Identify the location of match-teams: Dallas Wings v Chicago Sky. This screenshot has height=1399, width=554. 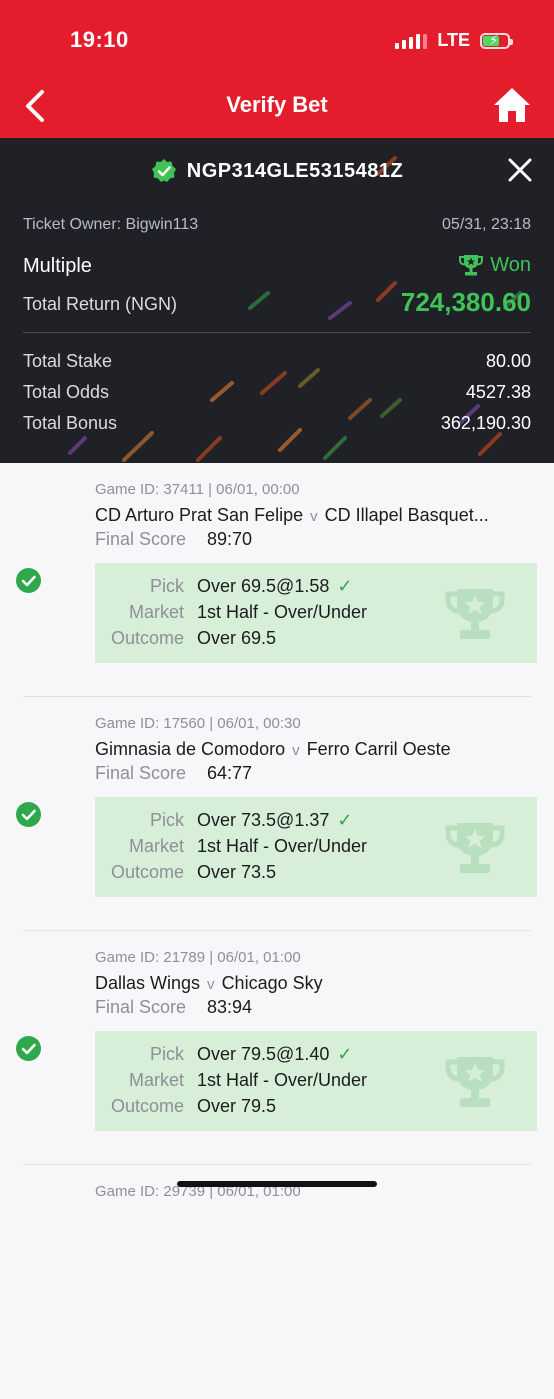
(315, 983).